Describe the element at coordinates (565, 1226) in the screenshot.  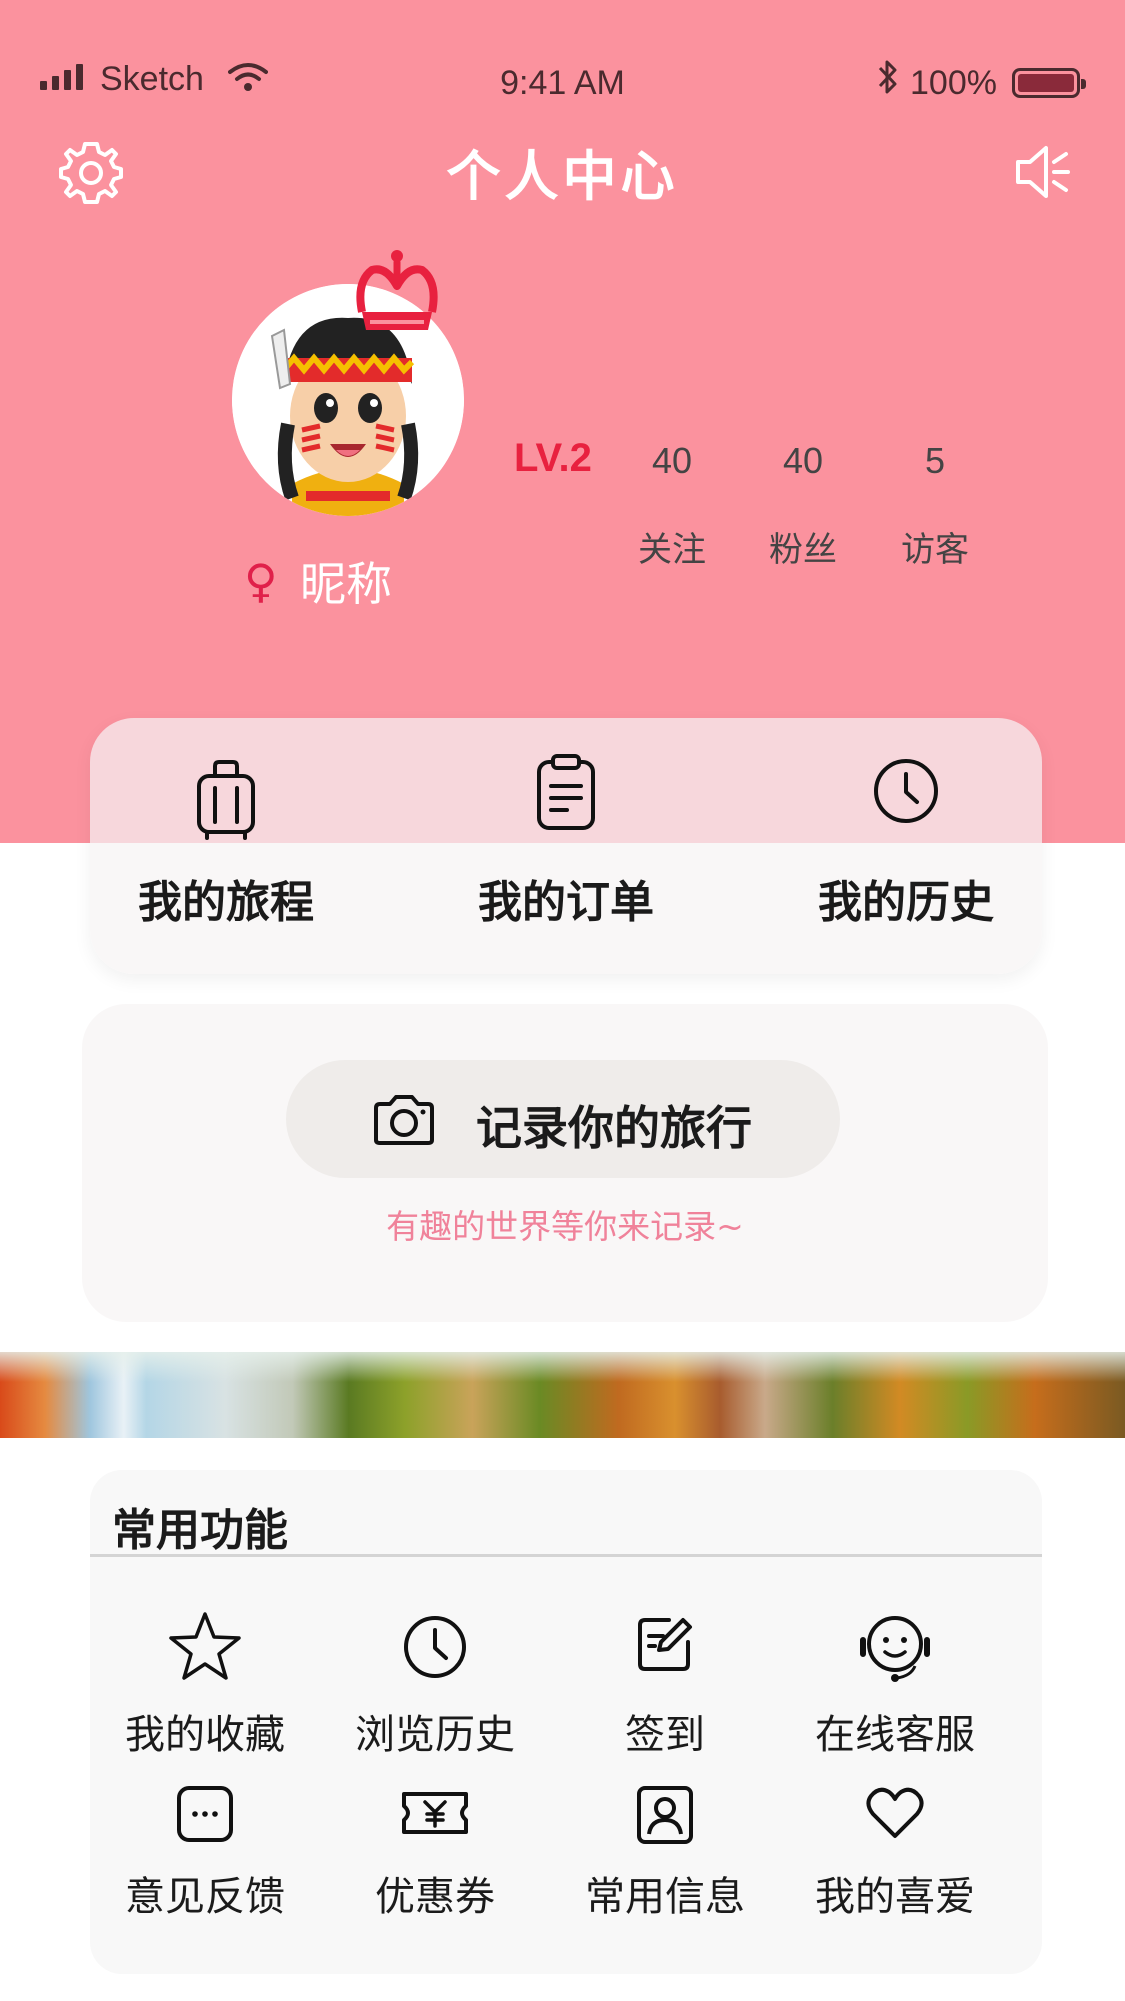
I see `record-travel-subtitle: 有趣的世界等你来记录~` at that location.